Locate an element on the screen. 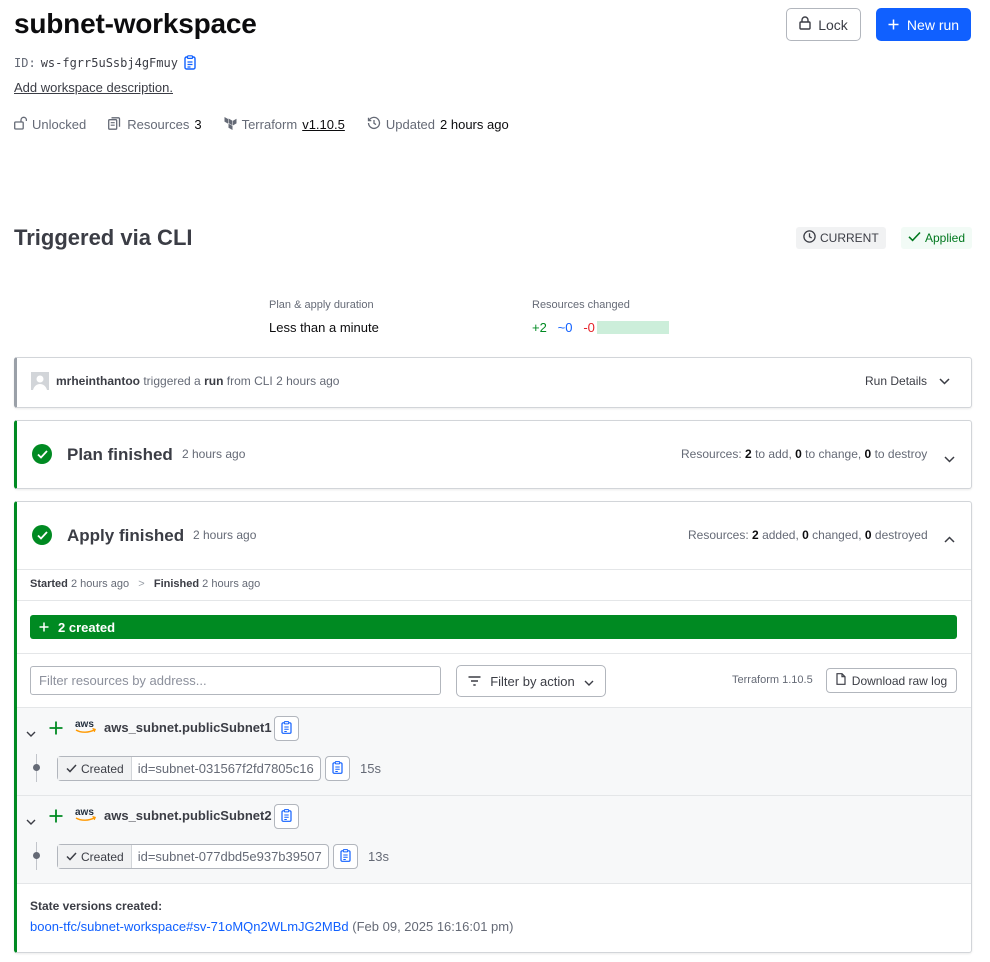 The width and height of the screenshot is (990, 962). plan-change-text: to change, is located at coordinates (833, 454).